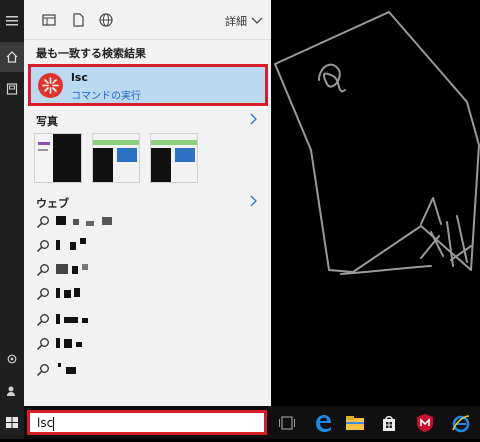  What do you see at coordinates (49, 20) in the screenshot?
I see `apps-icon` at bounding box center [49, 20].